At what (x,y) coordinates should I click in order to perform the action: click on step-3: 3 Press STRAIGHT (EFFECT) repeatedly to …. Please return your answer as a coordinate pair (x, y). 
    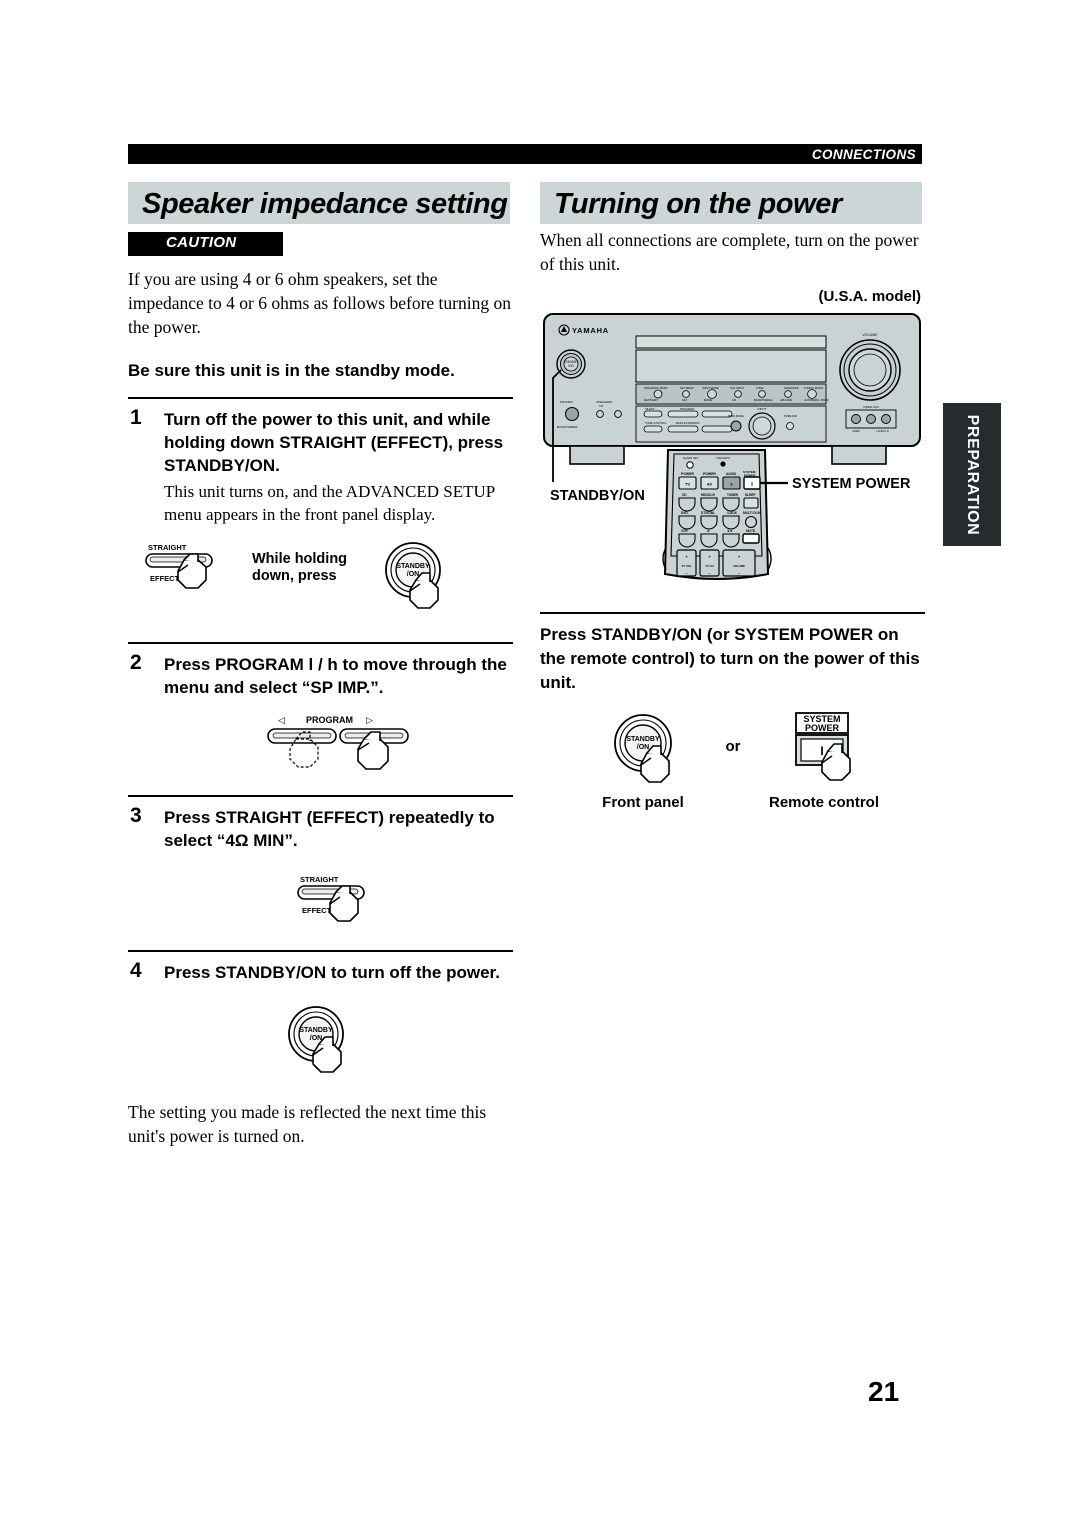
    Looking at the image, I should click on (320, 828).